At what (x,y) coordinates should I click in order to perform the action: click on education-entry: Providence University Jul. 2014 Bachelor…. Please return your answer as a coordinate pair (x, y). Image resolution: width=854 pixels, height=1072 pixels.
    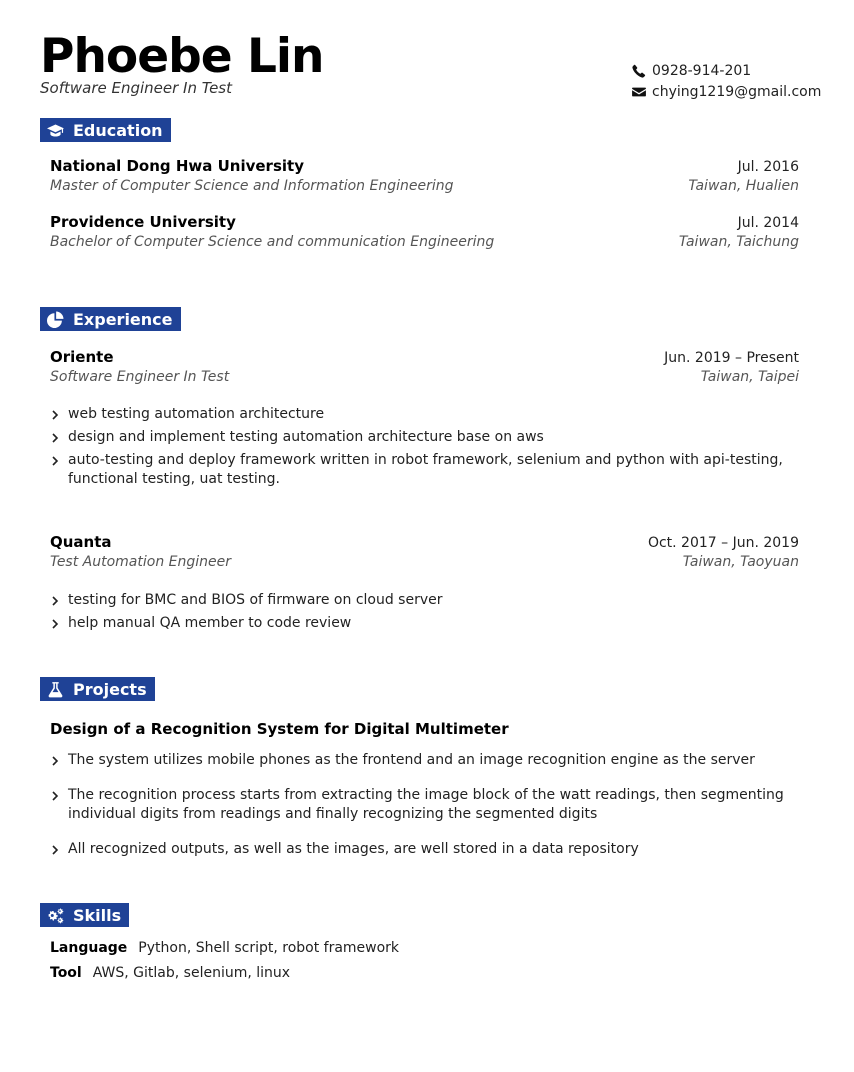
    Looking at the image, I should click on (424, 233).